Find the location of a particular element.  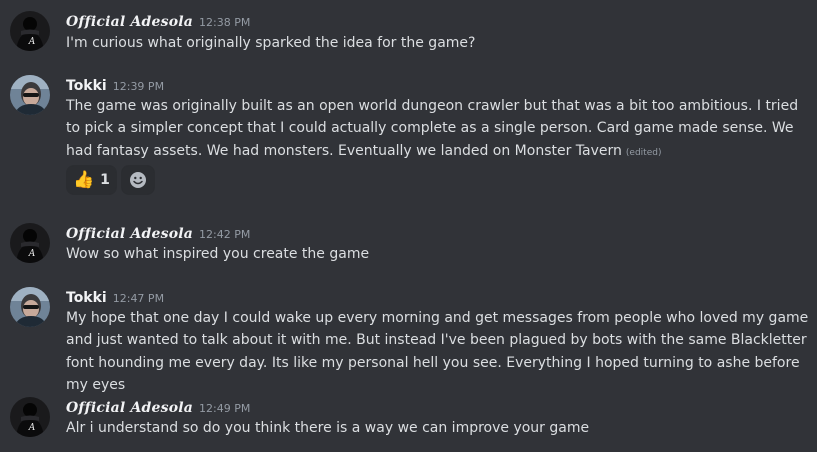

reaction-thumbs-up: 👍 1 is located at coordinates (91, 180).